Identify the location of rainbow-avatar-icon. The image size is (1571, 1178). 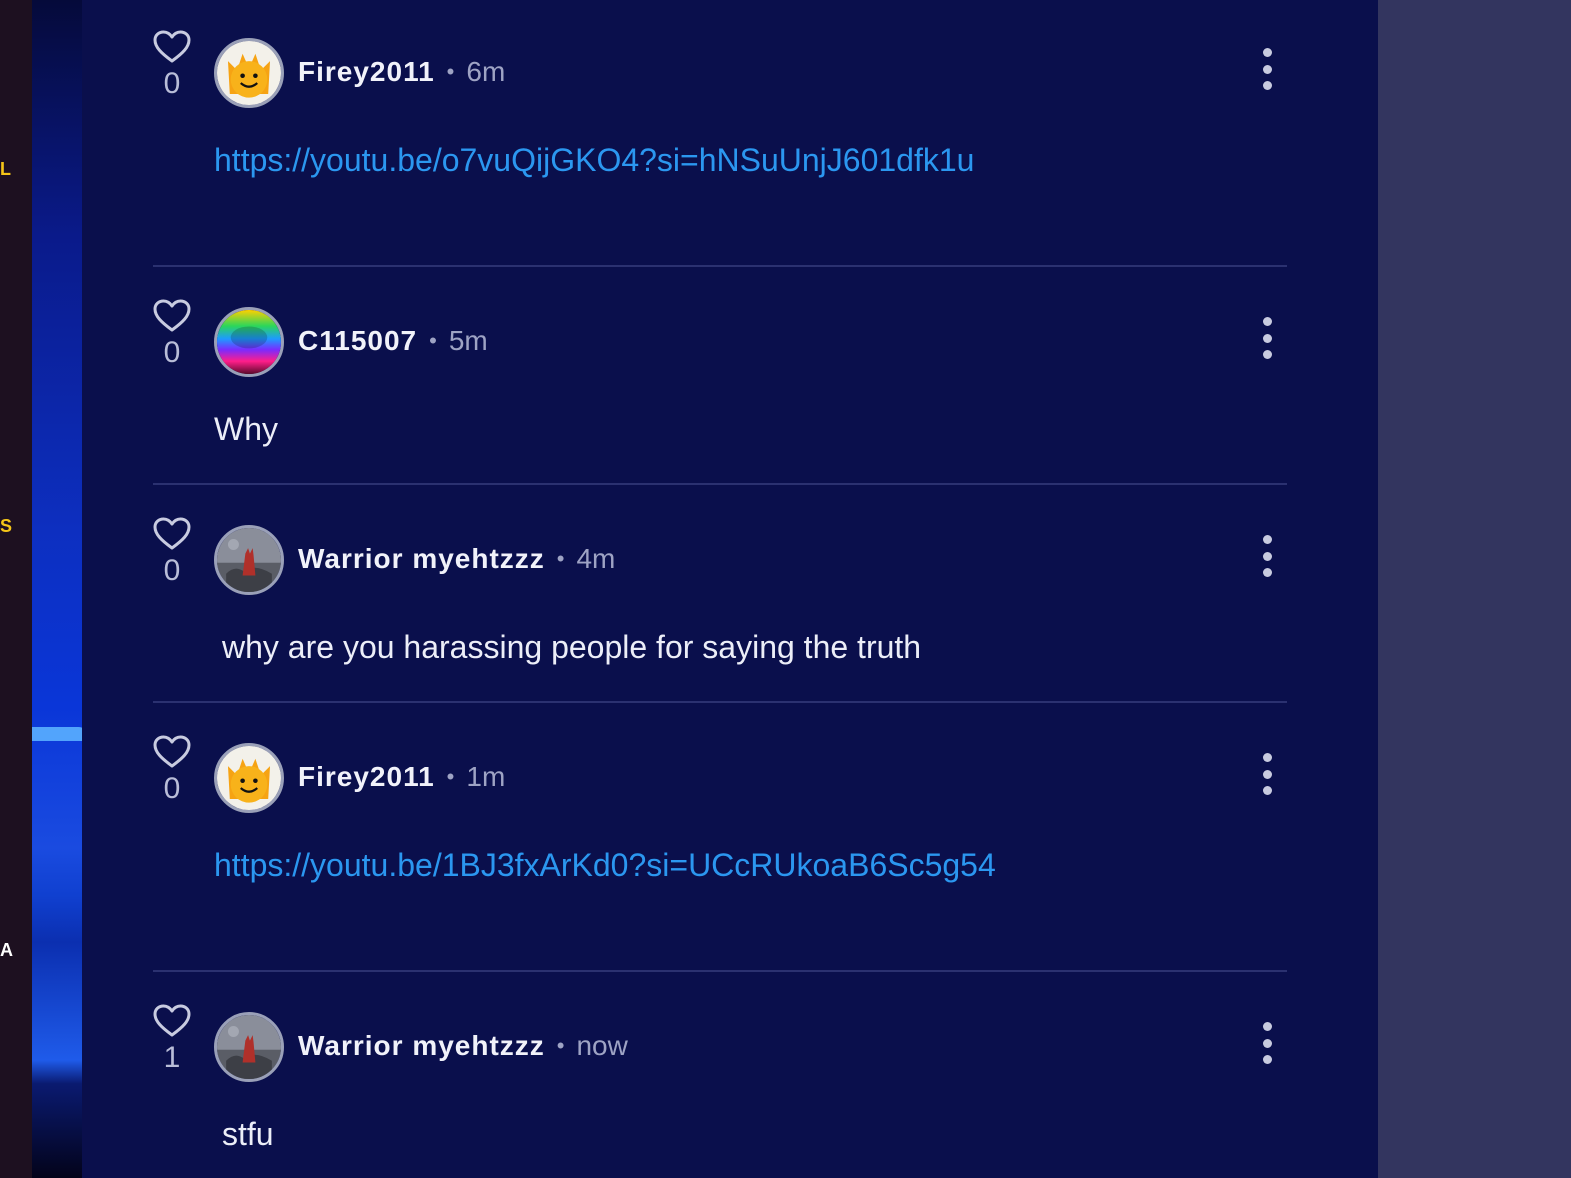
(249, 342).